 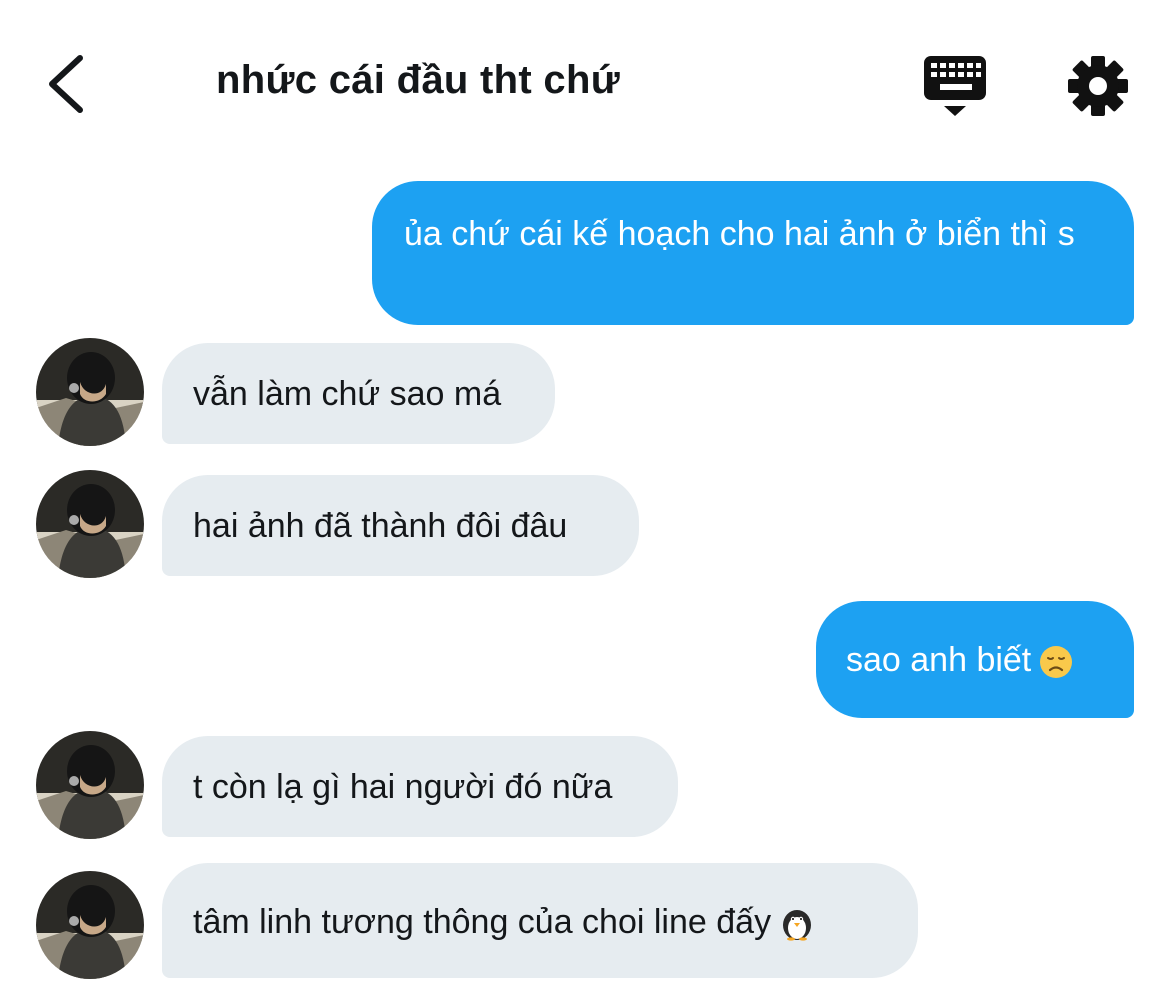 I want to click on gear-icon, so click(x=1098, y=86).